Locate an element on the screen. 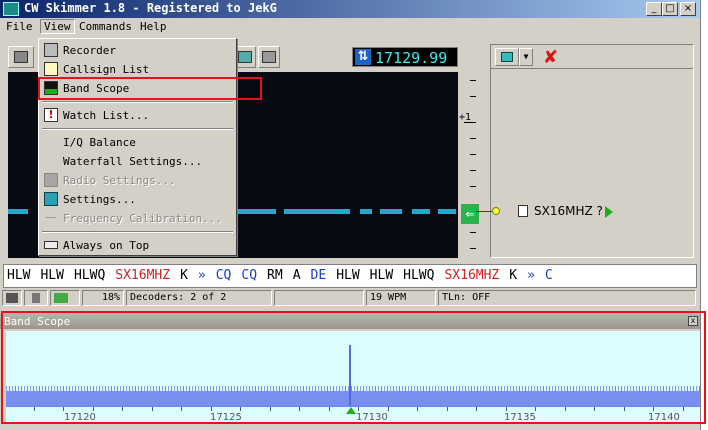  spot-view-icon is located at coordinates (507, 57).